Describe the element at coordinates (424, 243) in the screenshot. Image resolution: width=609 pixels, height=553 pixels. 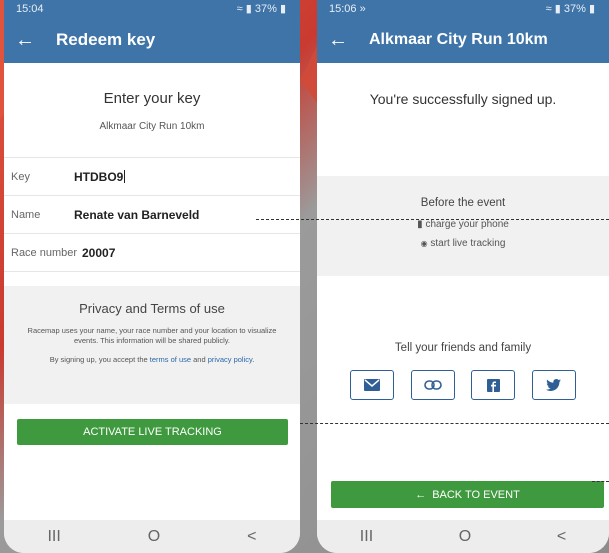
I see `radio-icon: ◉` at that location.